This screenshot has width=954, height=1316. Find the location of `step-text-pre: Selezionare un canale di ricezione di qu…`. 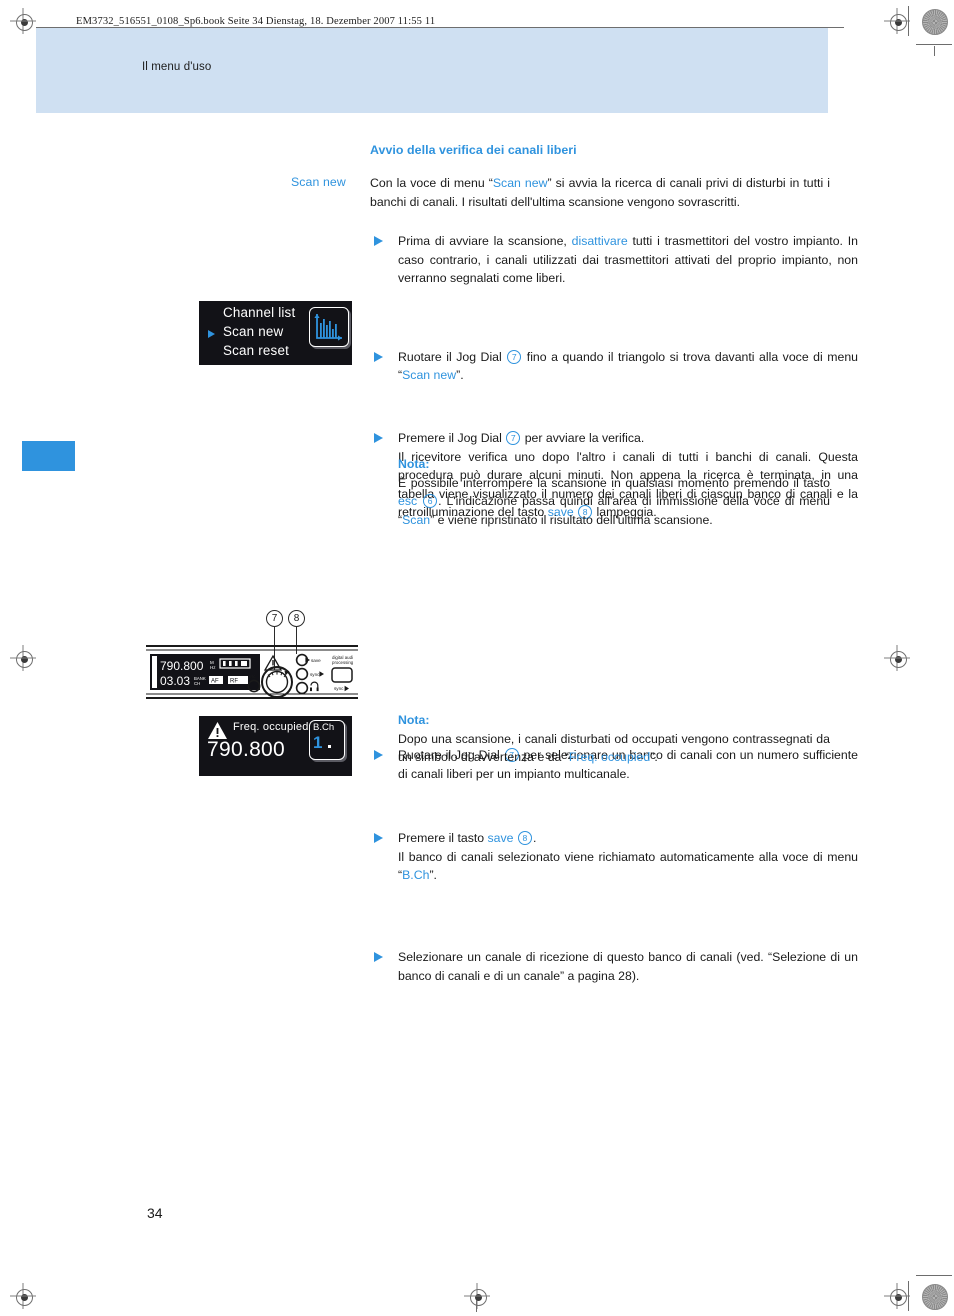

step-text-pre: Selezionare un canale di ricezione di qu… is located at coordinates (628, 966).